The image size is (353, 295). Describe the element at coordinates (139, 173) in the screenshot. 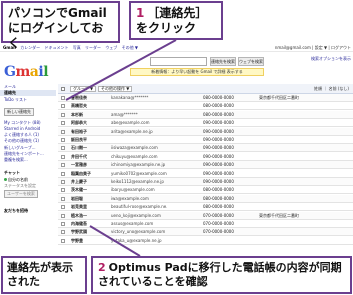

I see `contact-email: yumiko0702@example.com` at that location.